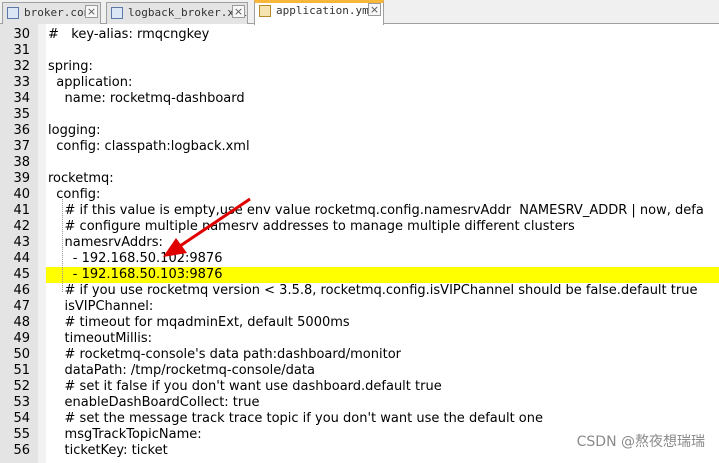 The width and height of the screenshot is (719, 463). Describe the element at coordinates (21, 130) in the screenshot. I see `line-number: 36` at that location.